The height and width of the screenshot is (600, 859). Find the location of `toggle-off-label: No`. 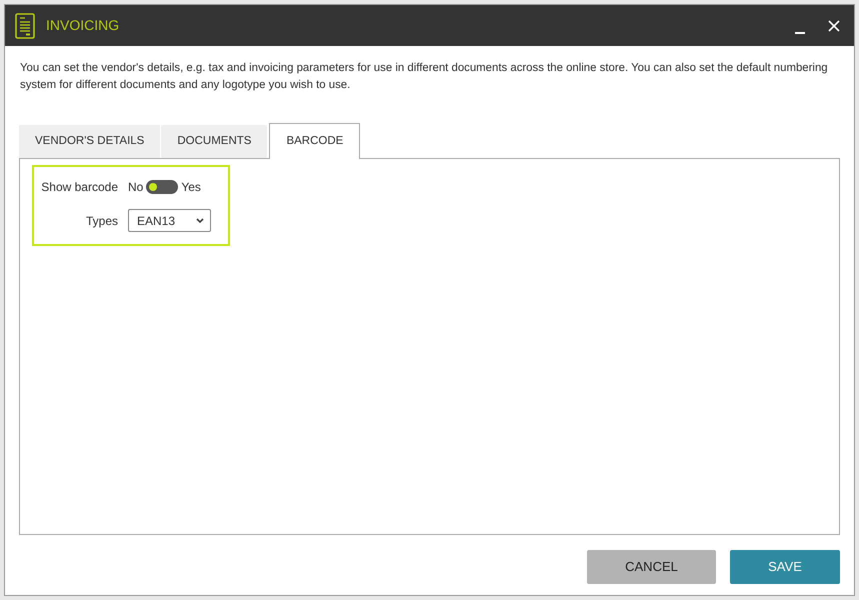

toggle-off-label: No is located at coordinates (136, 187).